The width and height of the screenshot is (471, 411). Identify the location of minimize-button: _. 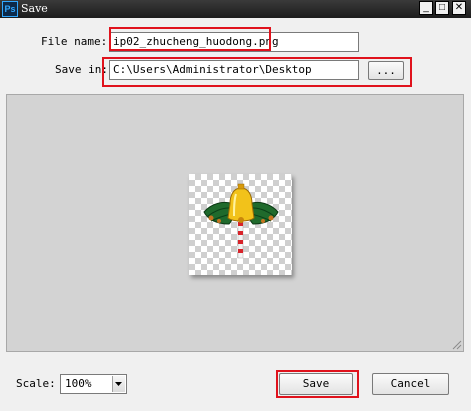
(426, 8).